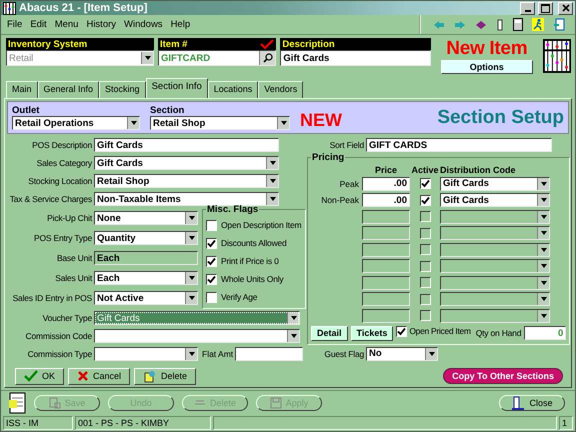  Describe the element at coordinates (559, 25) in the screenshot. I see `exit-door-icon` at that location.